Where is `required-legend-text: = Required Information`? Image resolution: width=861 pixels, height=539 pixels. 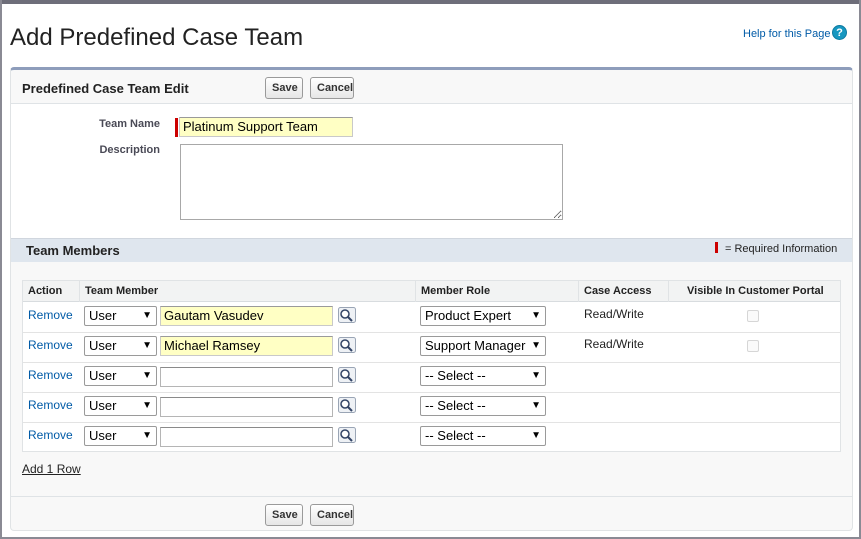
required-legend-text: = Required Information is located at coordinates (781, 249).